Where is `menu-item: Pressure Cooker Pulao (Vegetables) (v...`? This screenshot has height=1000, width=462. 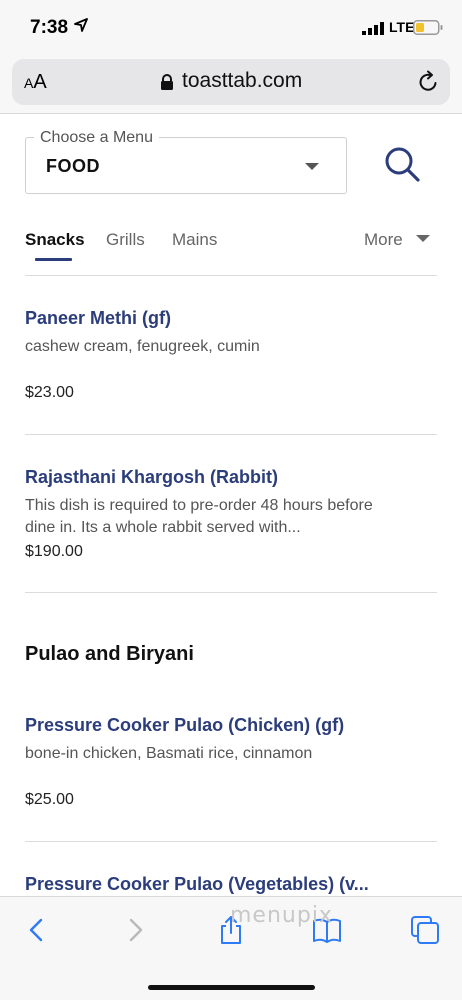
menu-item: Pressure Cooker Pulao (Vegetables) (v... is located at coordinates (231, 885).